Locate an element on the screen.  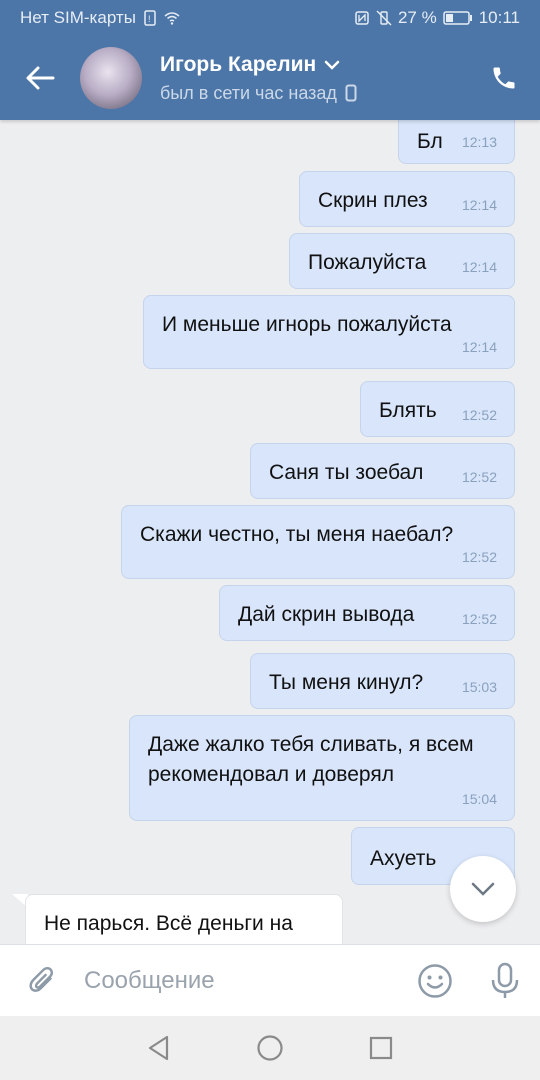
nav-home-icon is located at coordinates (270, 1048).